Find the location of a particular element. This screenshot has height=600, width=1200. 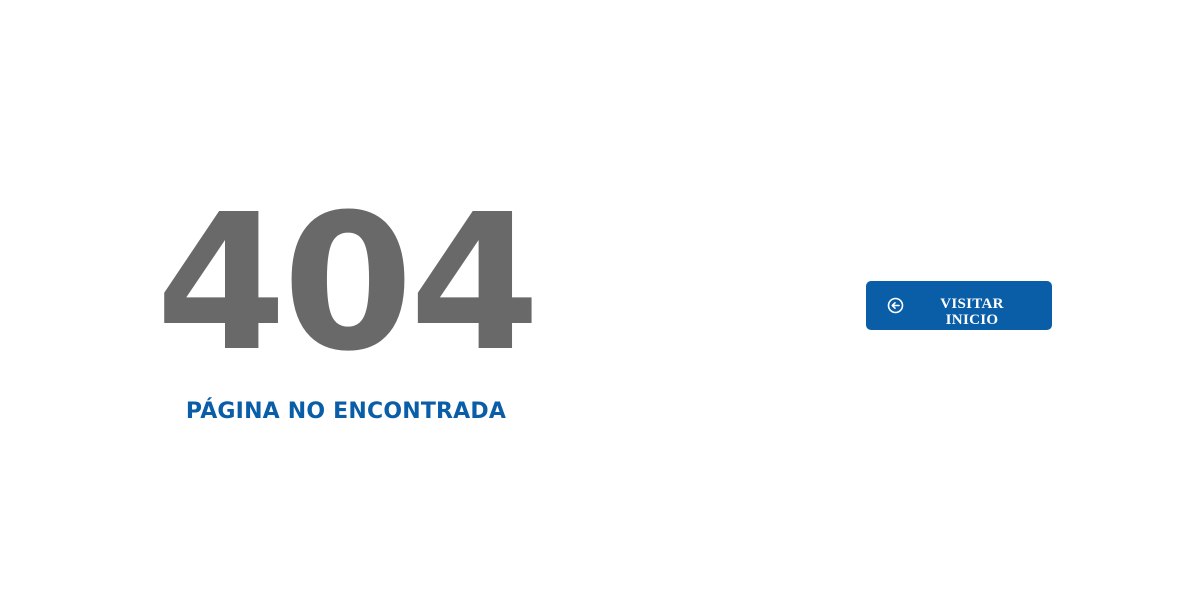

error-message: PÁGINA NO ENCONTRADA is located at coordinates (346, 411).